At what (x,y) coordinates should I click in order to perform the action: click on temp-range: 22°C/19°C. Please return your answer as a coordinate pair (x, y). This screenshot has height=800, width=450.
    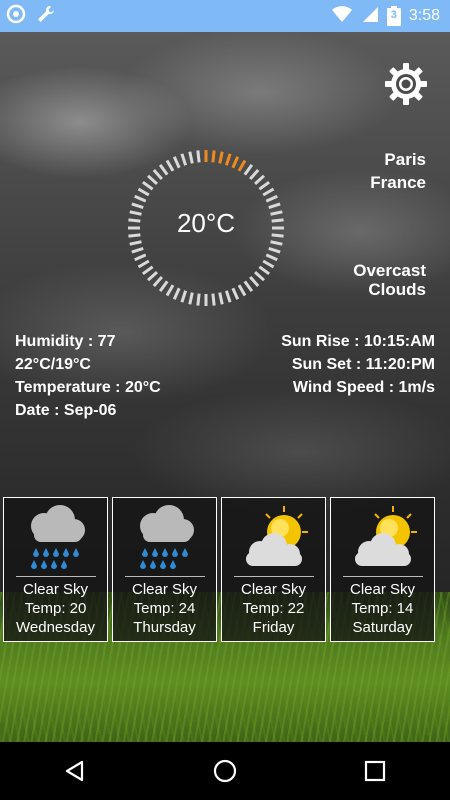
    Looking at the image, I should click on (53, 364).